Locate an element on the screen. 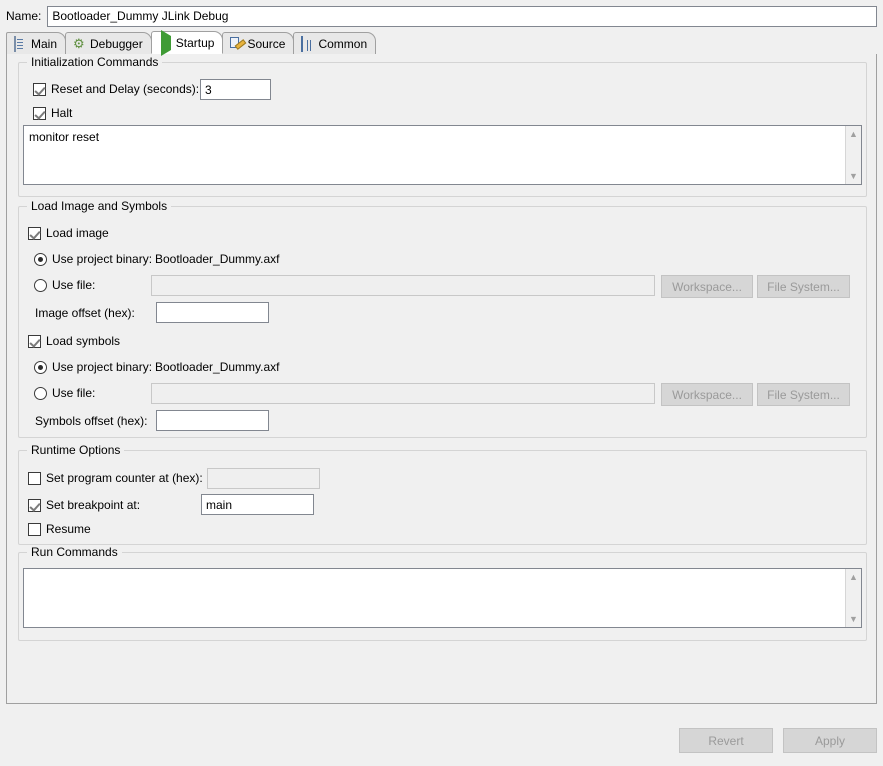  symbols-project-binary-value: Bootloader_Dummy.axf is located at coordinates (217, 367).